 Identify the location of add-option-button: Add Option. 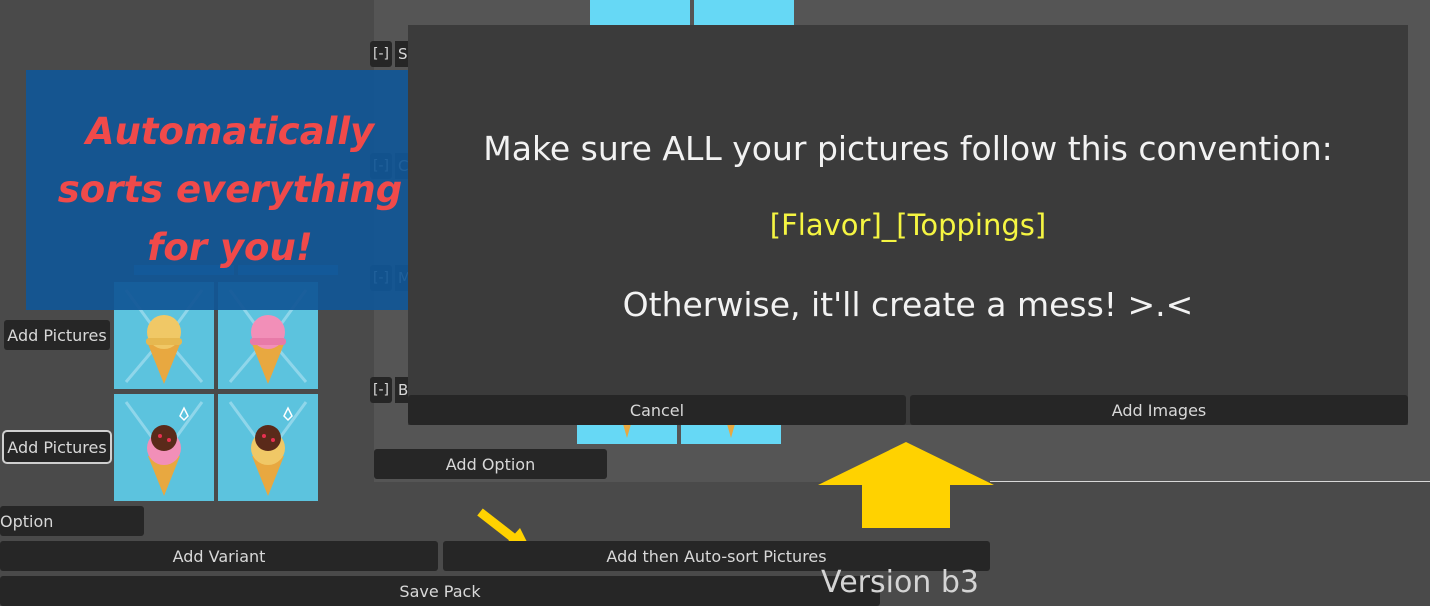
(490, 464).